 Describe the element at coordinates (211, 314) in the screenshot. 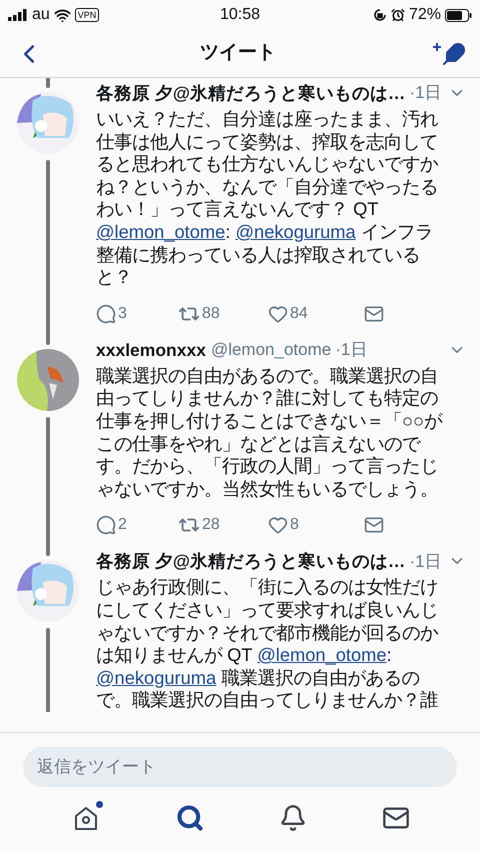

I see `retweet-count: 88` at that location.